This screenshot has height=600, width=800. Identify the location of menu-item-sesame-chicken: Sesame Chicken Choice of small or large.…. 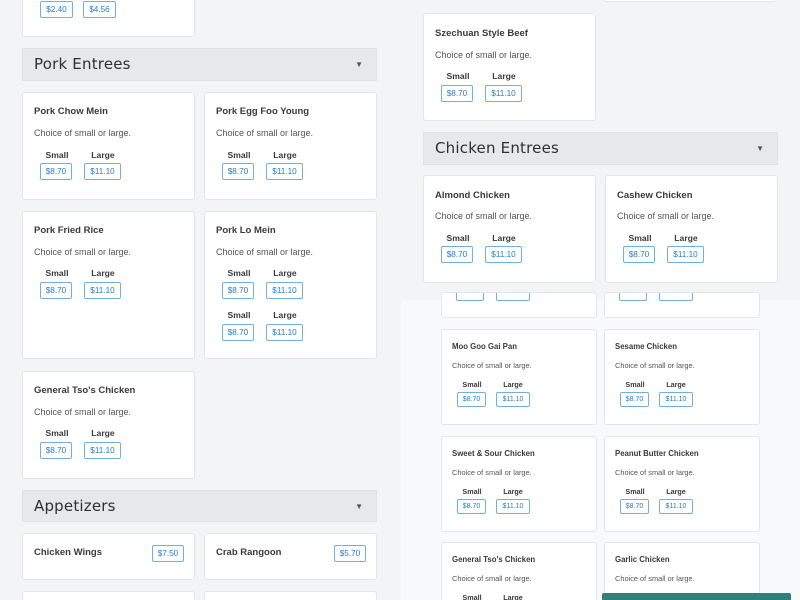
(682, 377).